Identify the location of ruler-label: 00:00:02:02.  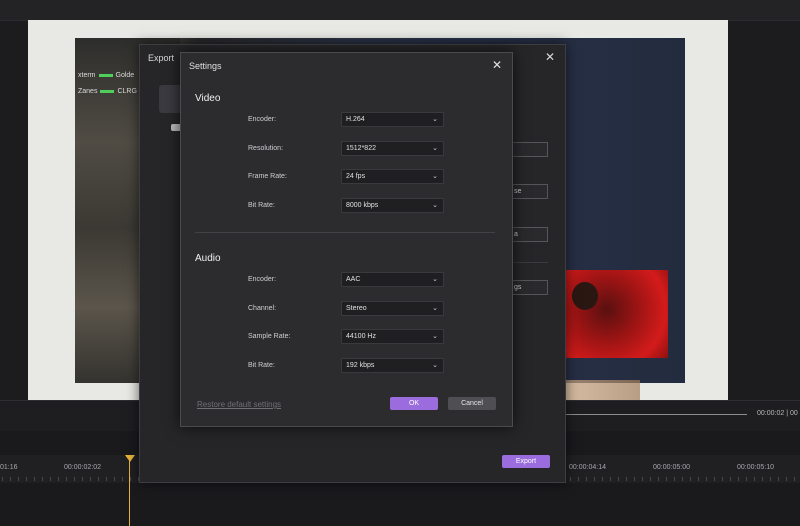
(82, 467).